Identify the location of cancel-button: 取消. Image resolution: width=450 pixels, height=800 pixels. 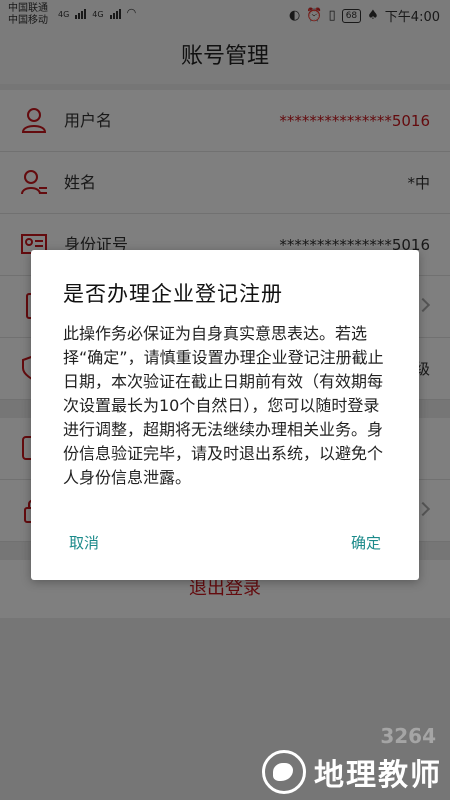
(84, 542).